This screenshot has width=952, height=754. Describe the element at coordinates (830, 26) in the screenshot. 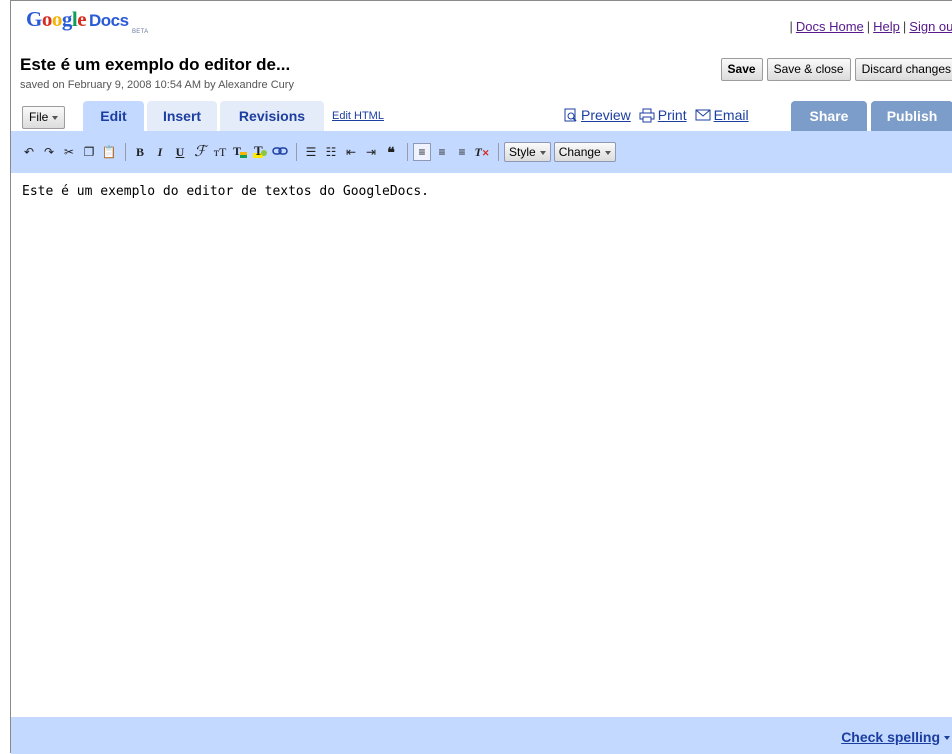

I see `docs-home-link: Docs Home` at that location.